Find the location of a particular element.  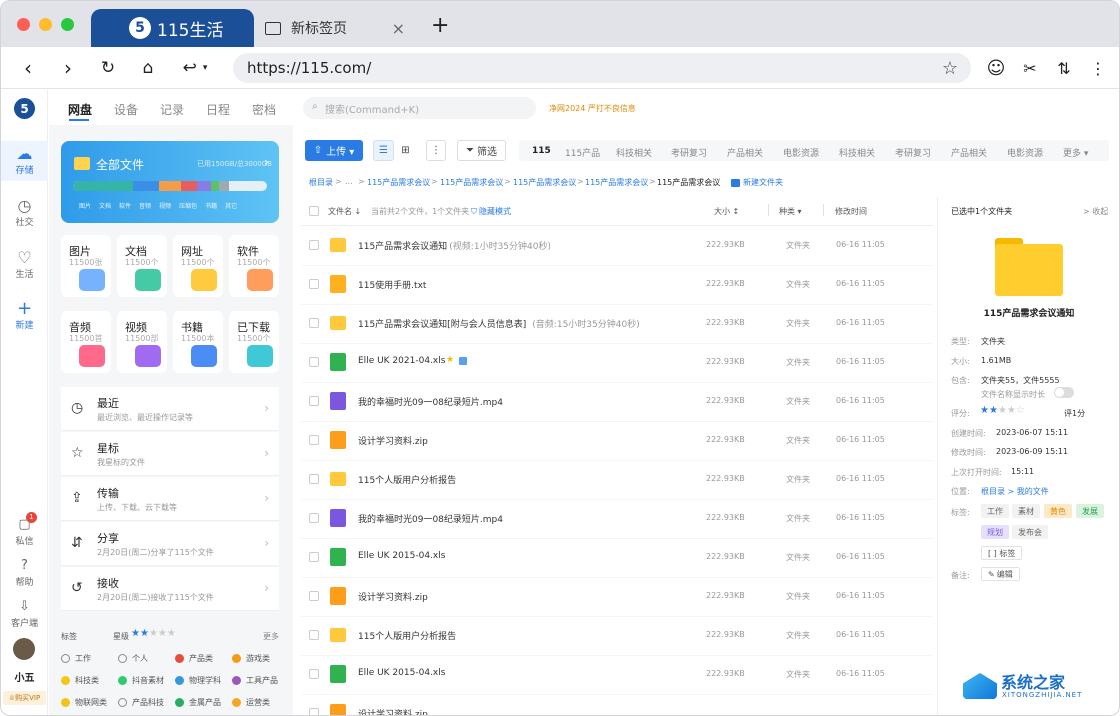

nav-transfer: ⇪ 传输 上传、下载、云下载等 › is located at coordinates (170, 499).